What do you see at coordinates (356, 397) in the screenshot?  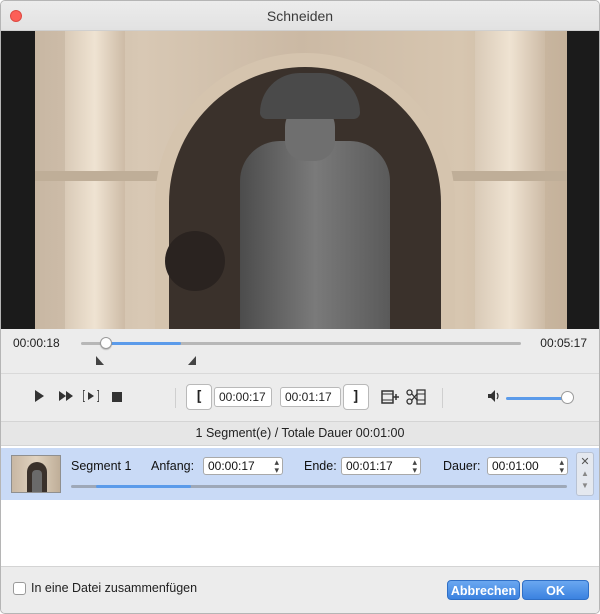 I see `set-end-button: ]` at bounding box center [356, 397].